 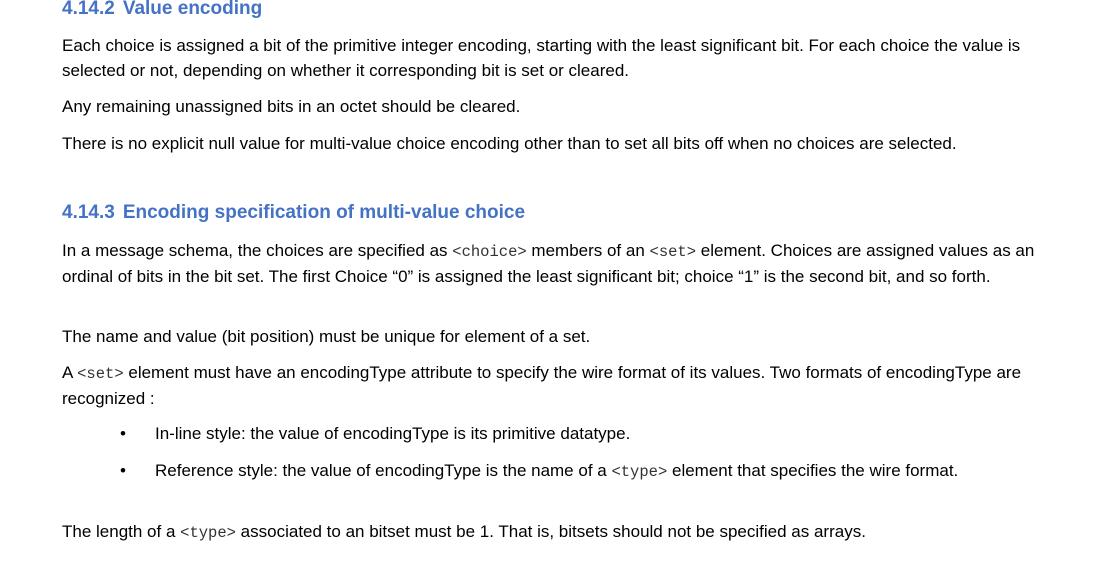 I want to click on text-run: The length of a, so click(x=121, y=531).